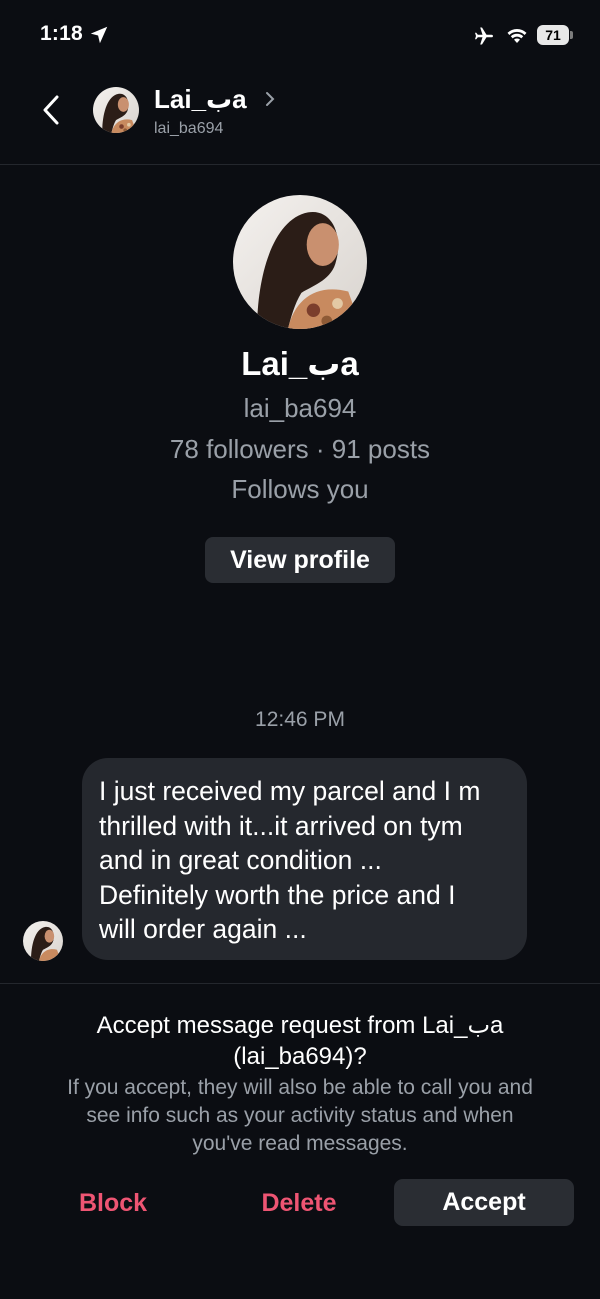 The width and height of the screenshot is (600, 1299). What do you see at coordinates (484, 1202) in the screenshot?
I see `accept-button: Accept` at bounding box center [484, 1202].